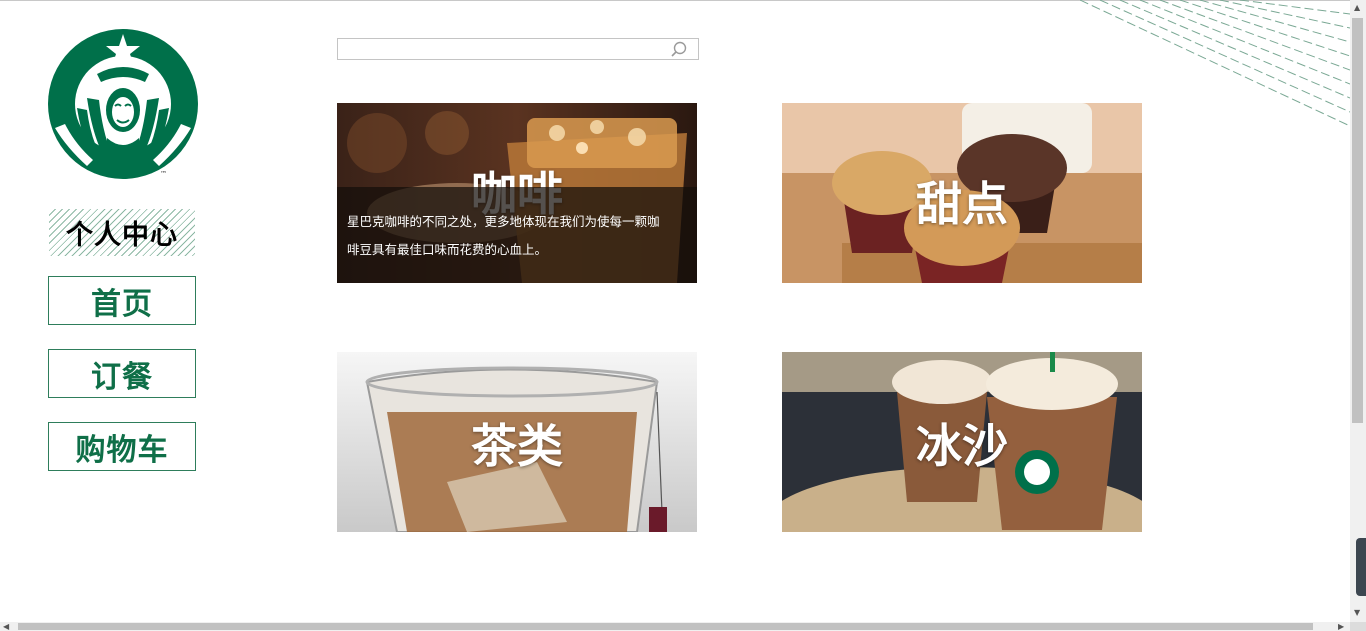 This screenshot has height=631, width=1366. I want to click on side-panel-tab, so click(1361, 567).